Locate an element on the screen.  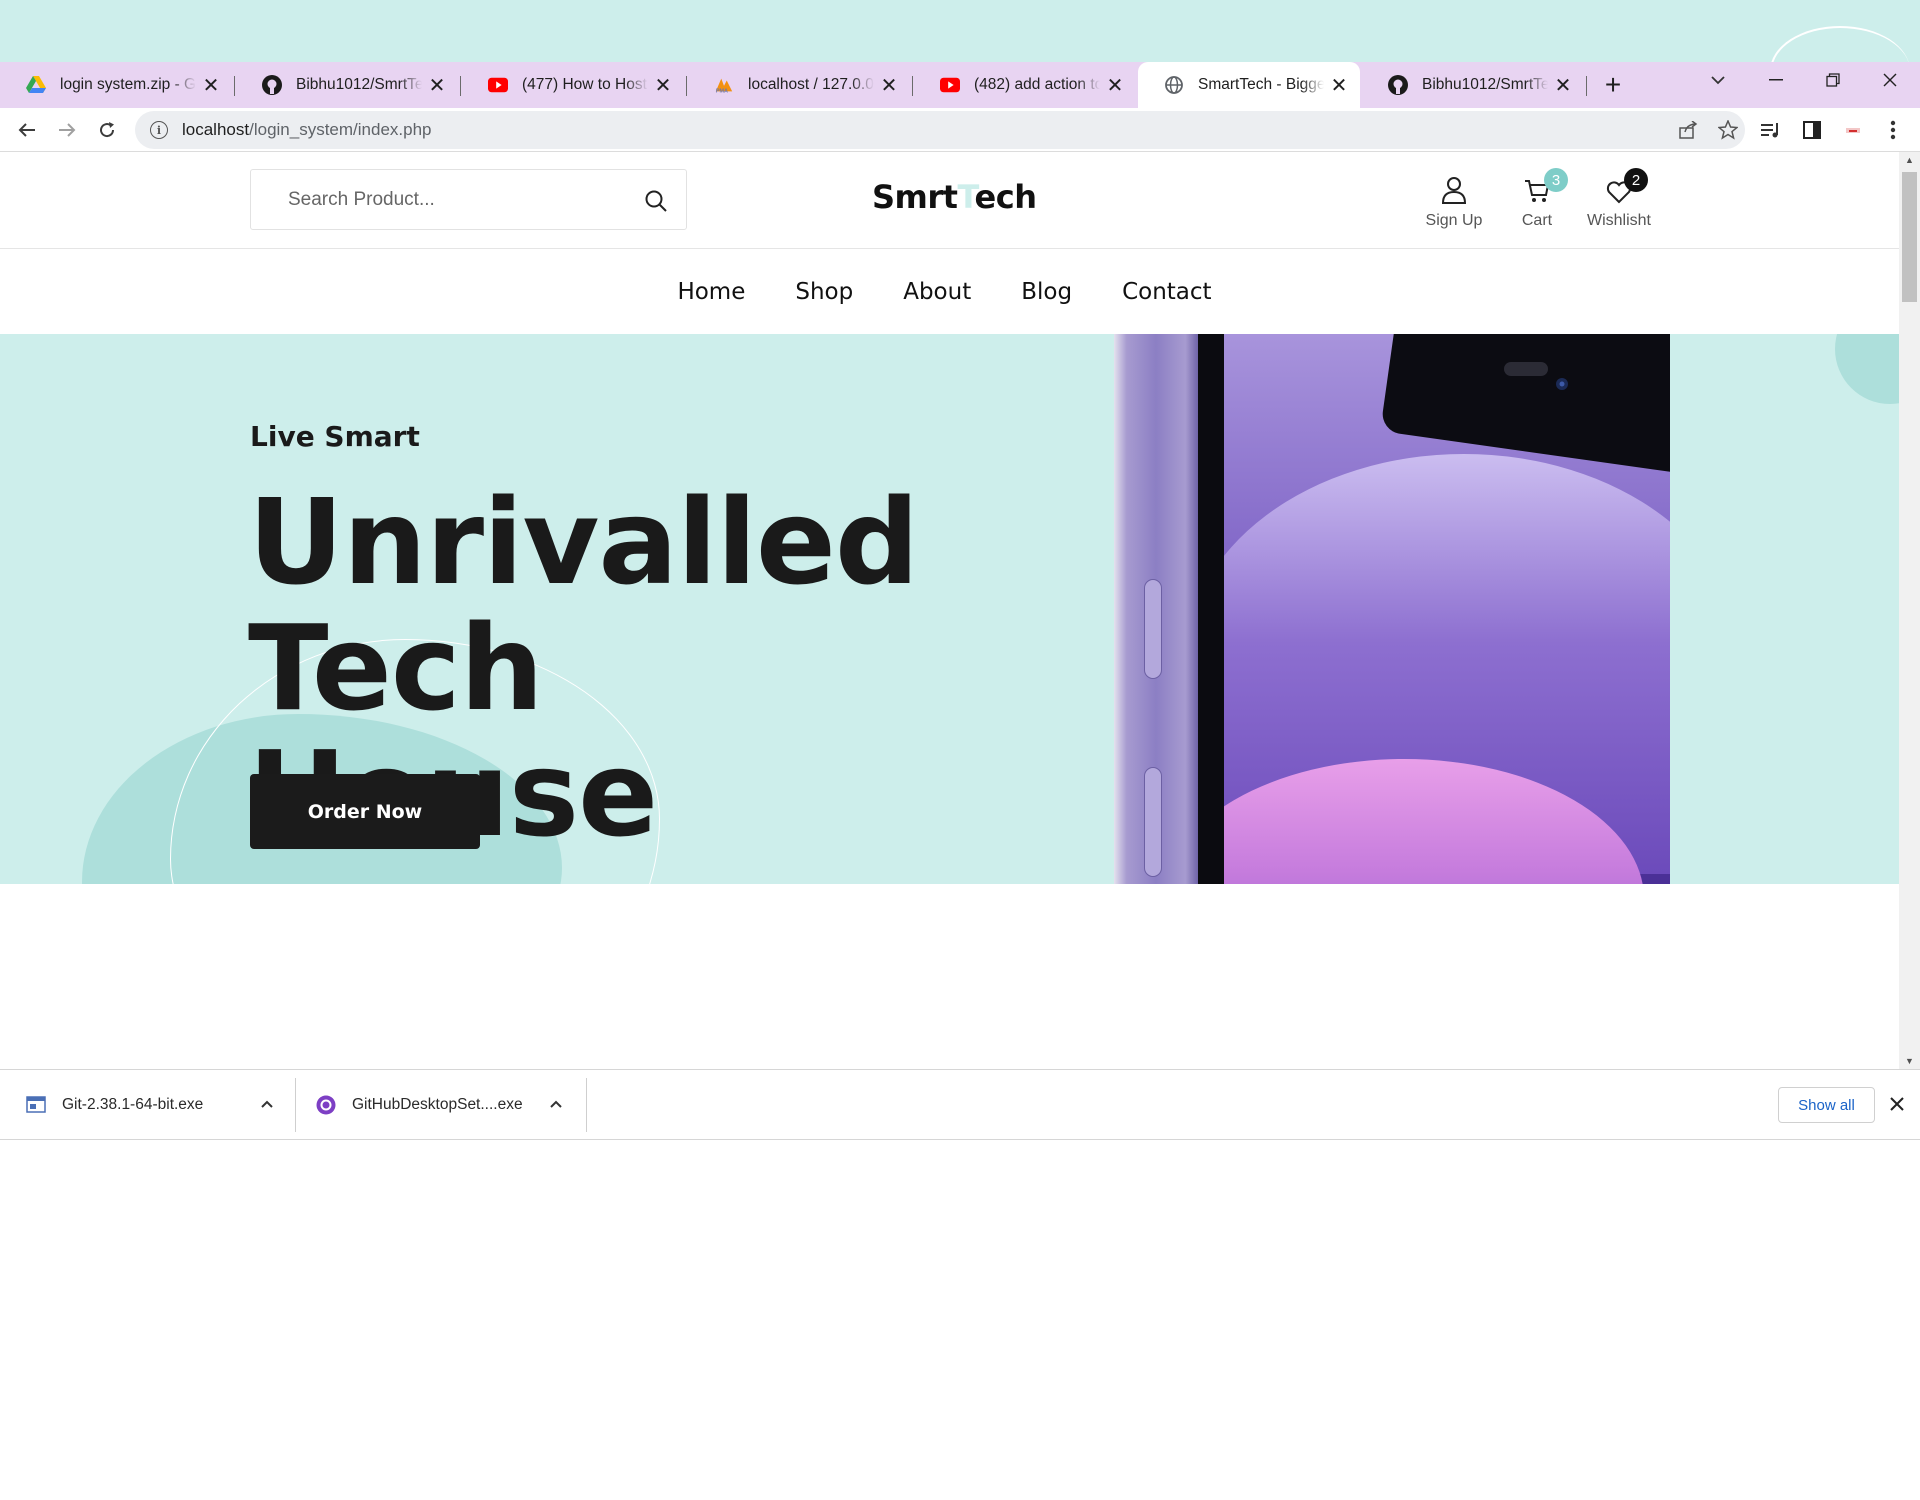
close-shelf-icon is located at coordinates (1897, 1104).